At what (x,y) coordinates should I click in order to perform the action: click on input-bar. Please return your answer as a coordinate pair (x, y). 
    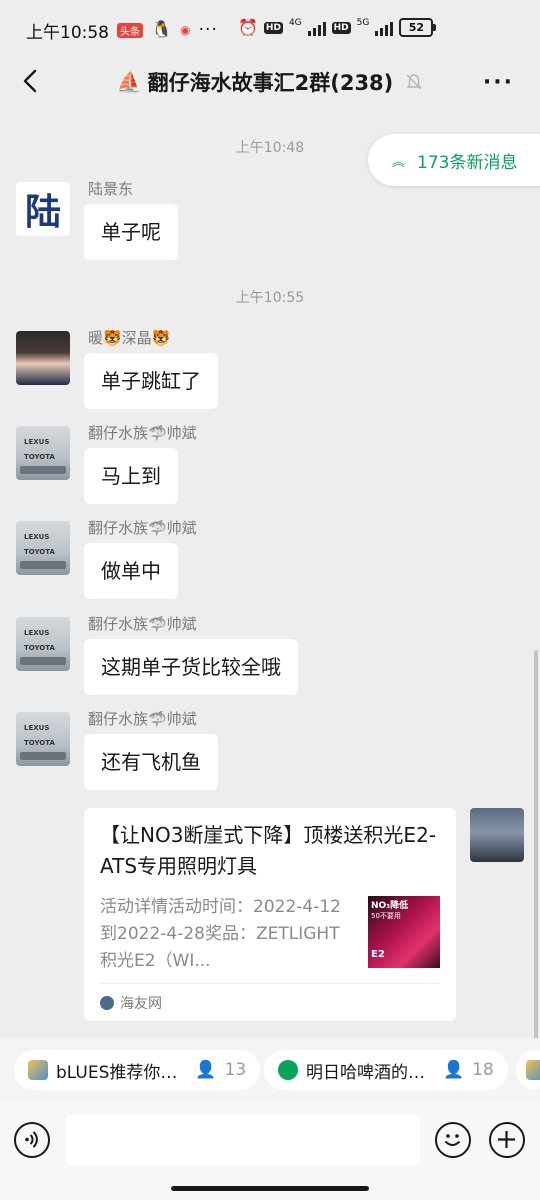
    Looking at the image, I should click on (270, 1150).